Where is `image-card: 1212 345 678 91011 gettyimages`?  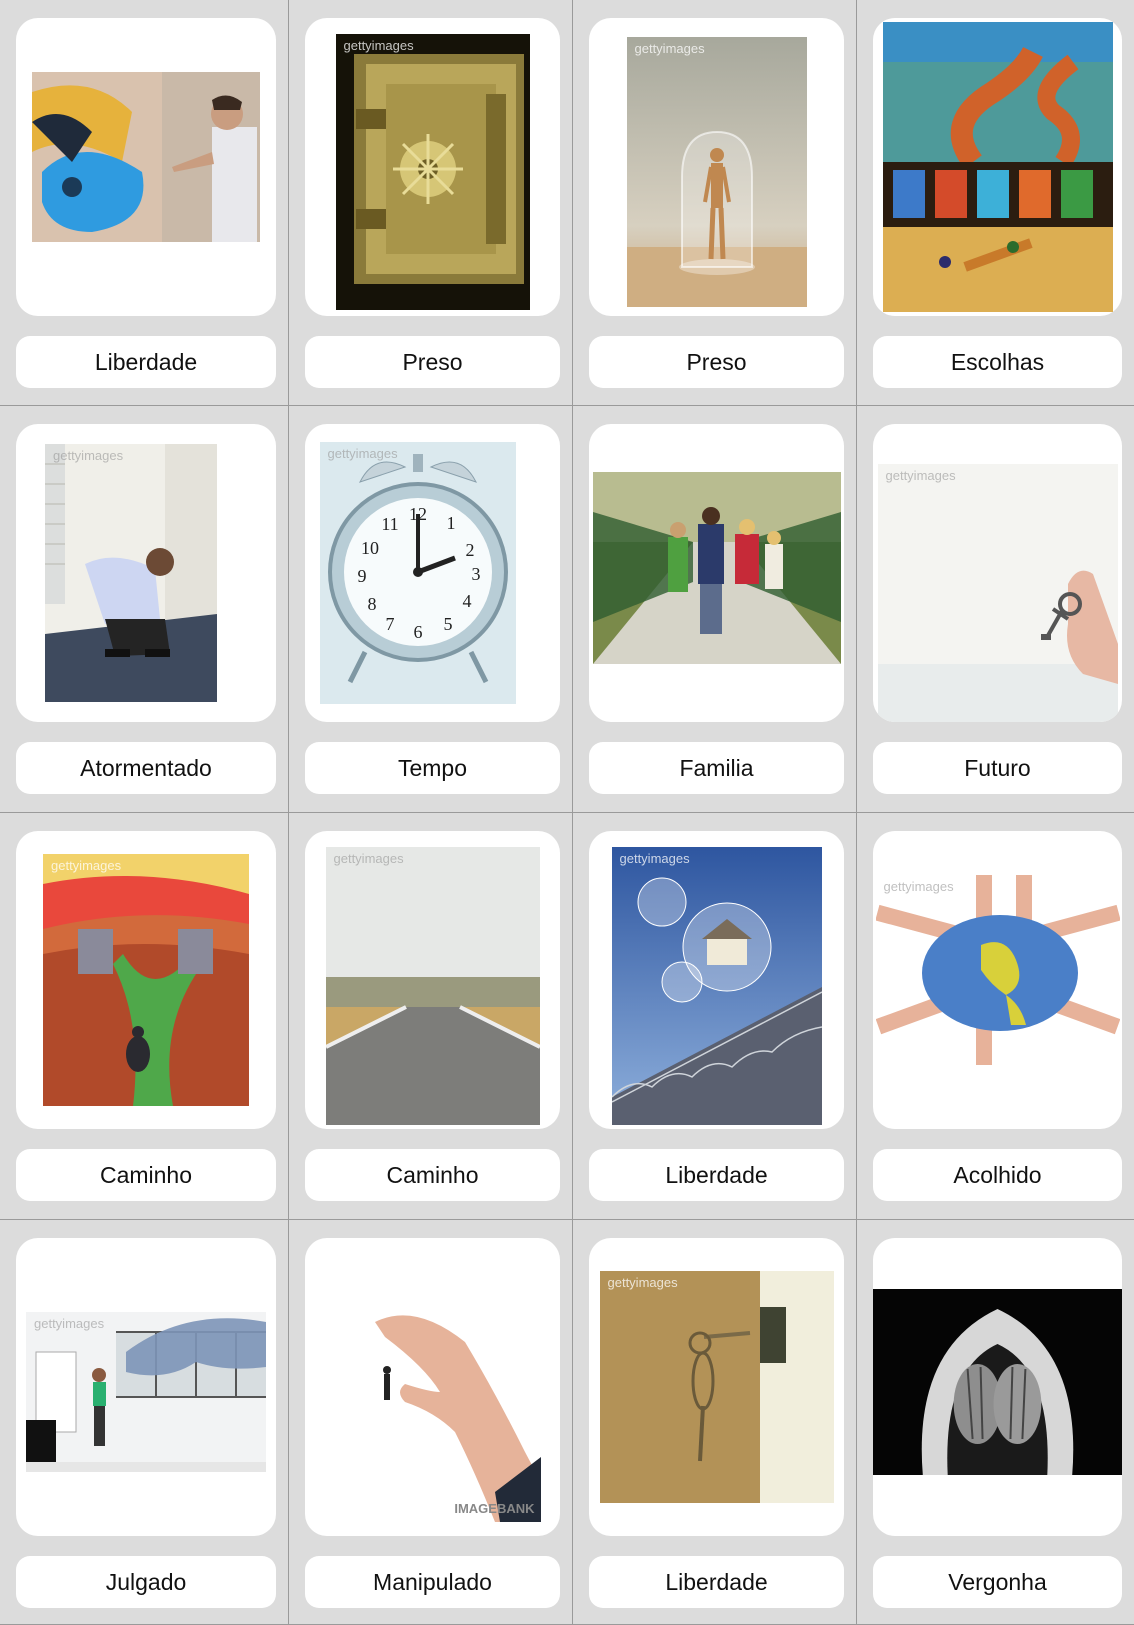
image-card: 1212 345 678 91011 gettyimages is located at coordinates (432, 573).